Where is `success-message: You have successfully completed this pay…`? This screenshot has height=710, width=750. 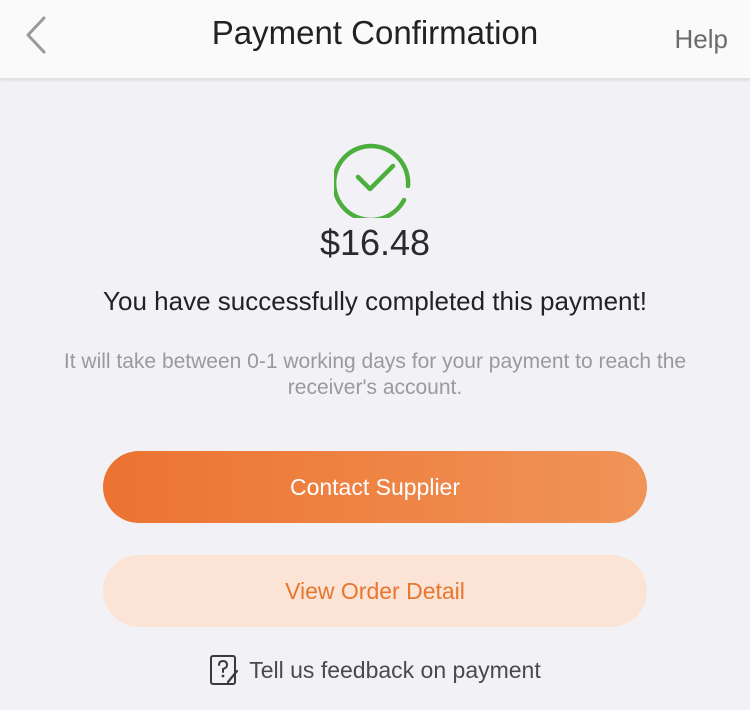
success-message: You have successfully completed this pay… is located at coordinates (375, 301).